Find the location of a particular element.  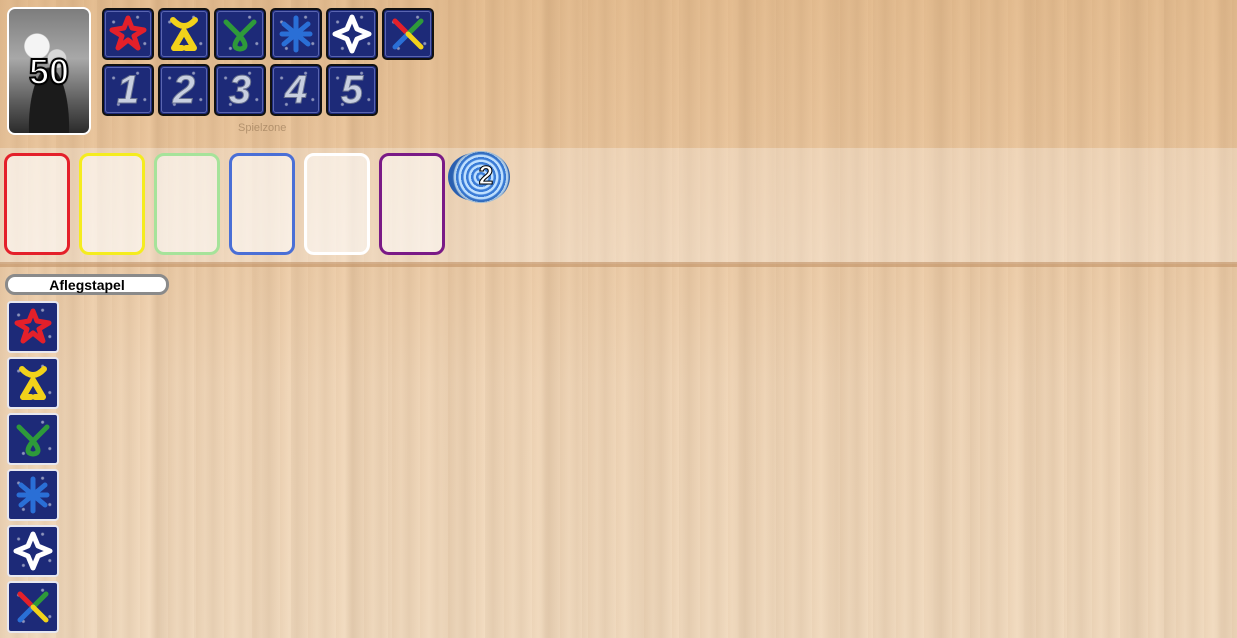

green-loop-card is located at coordinates (240, 34).